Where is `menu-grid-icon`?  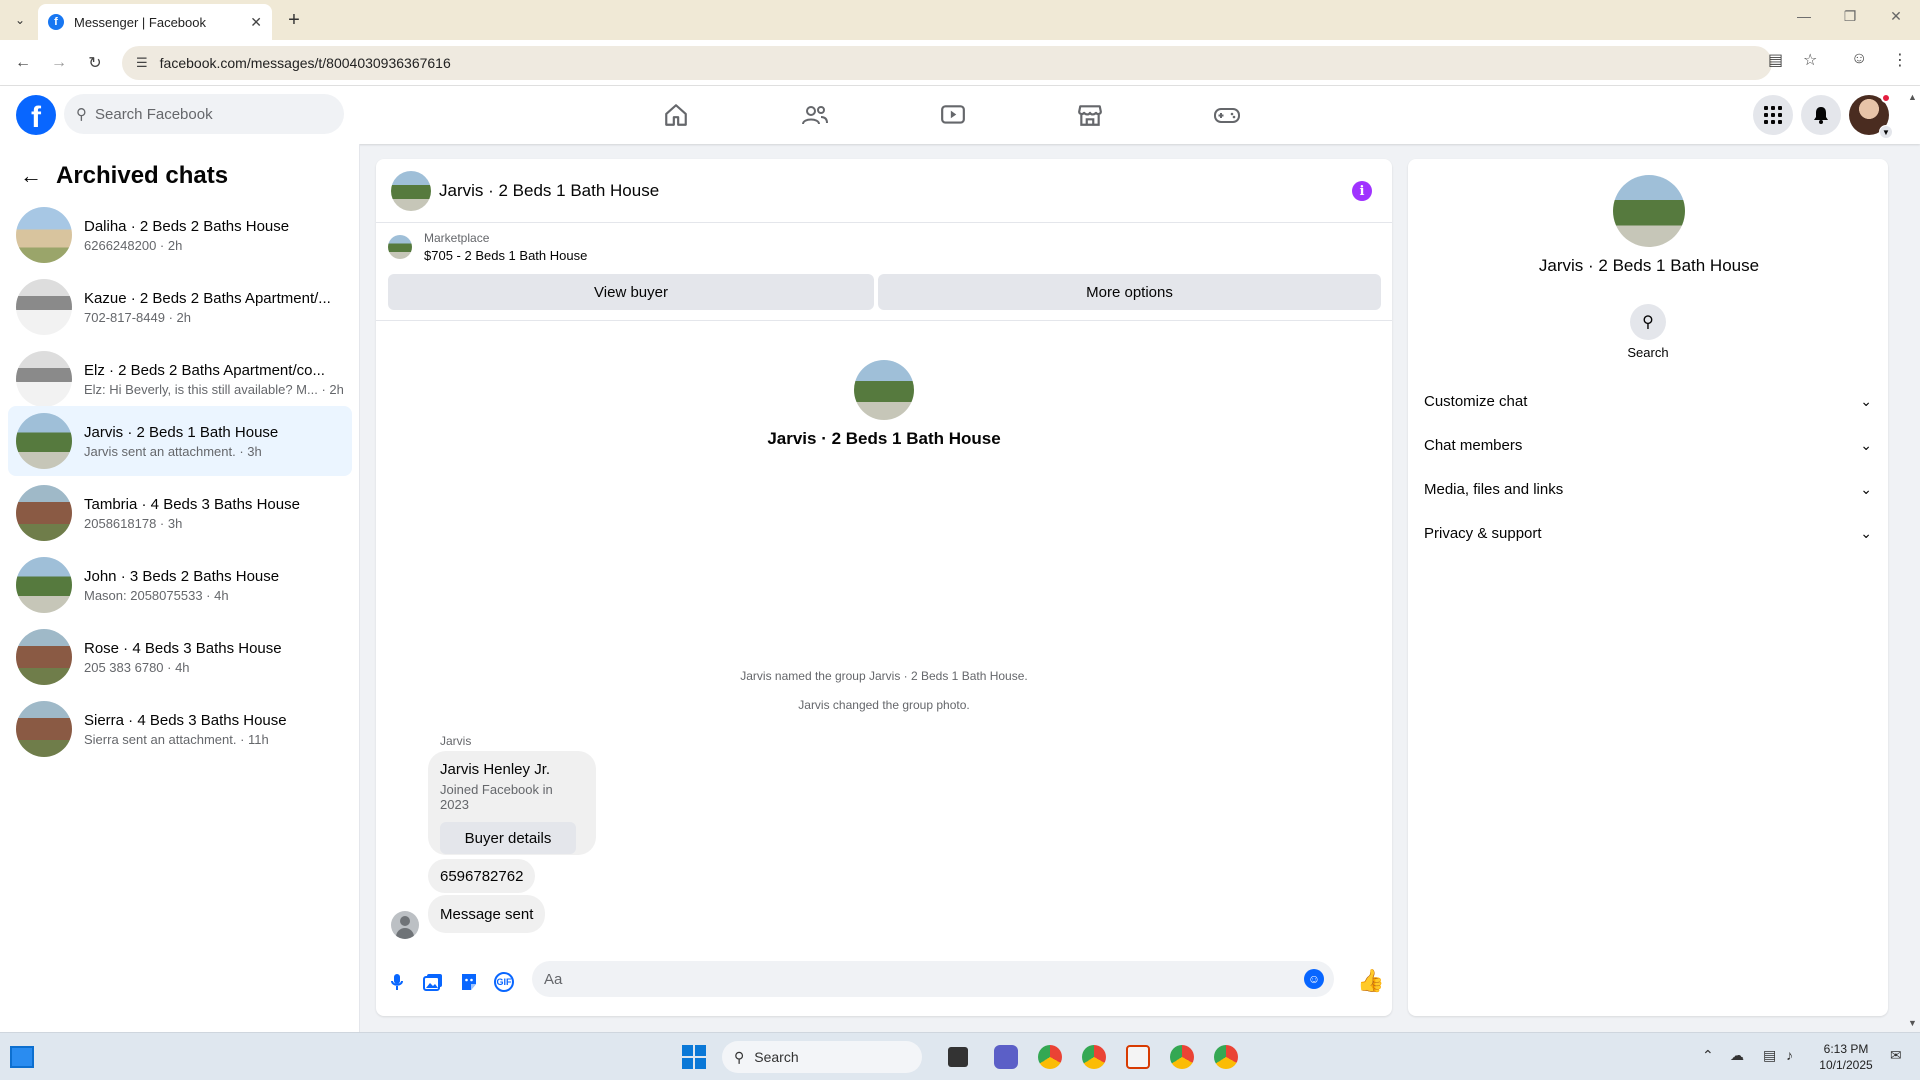 menu-grid-icon is located at coordinates (1773, 115).